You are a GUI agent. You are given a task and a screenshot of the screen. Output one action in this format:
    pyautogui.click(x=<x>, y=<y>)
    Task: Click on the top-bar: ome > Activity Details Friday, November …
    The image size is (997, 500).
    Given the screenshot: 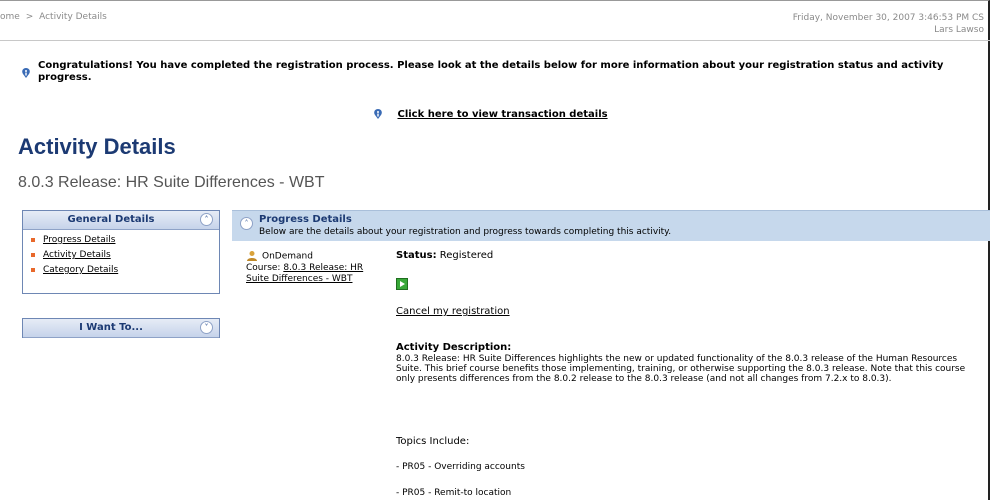 What is the action you would take?
    pyautogui.click(x=495, y=22)
    